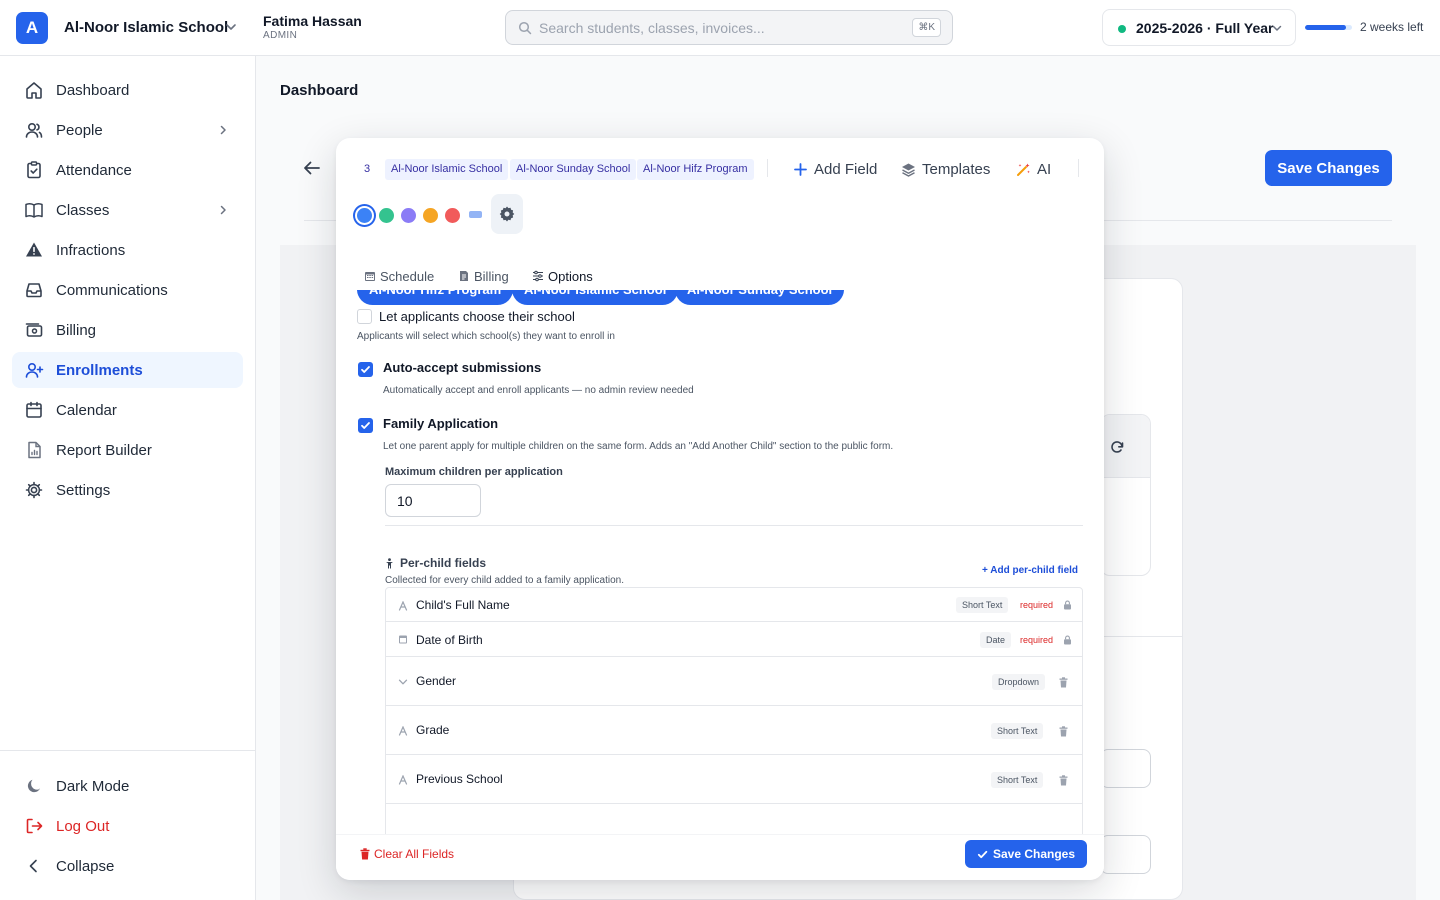  Describe the element at coordinates (464, 276) in the screenshot. I see `invoice-icon` at that location.